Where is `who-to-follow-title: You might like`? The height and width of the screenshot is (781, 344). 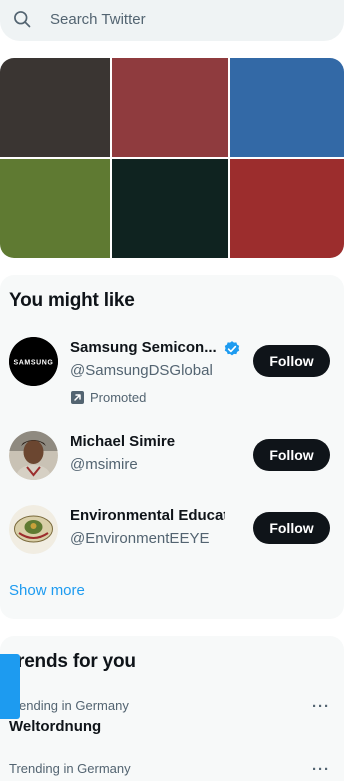 who-to-follow-title: You might like is located at coordinates (72, 300).